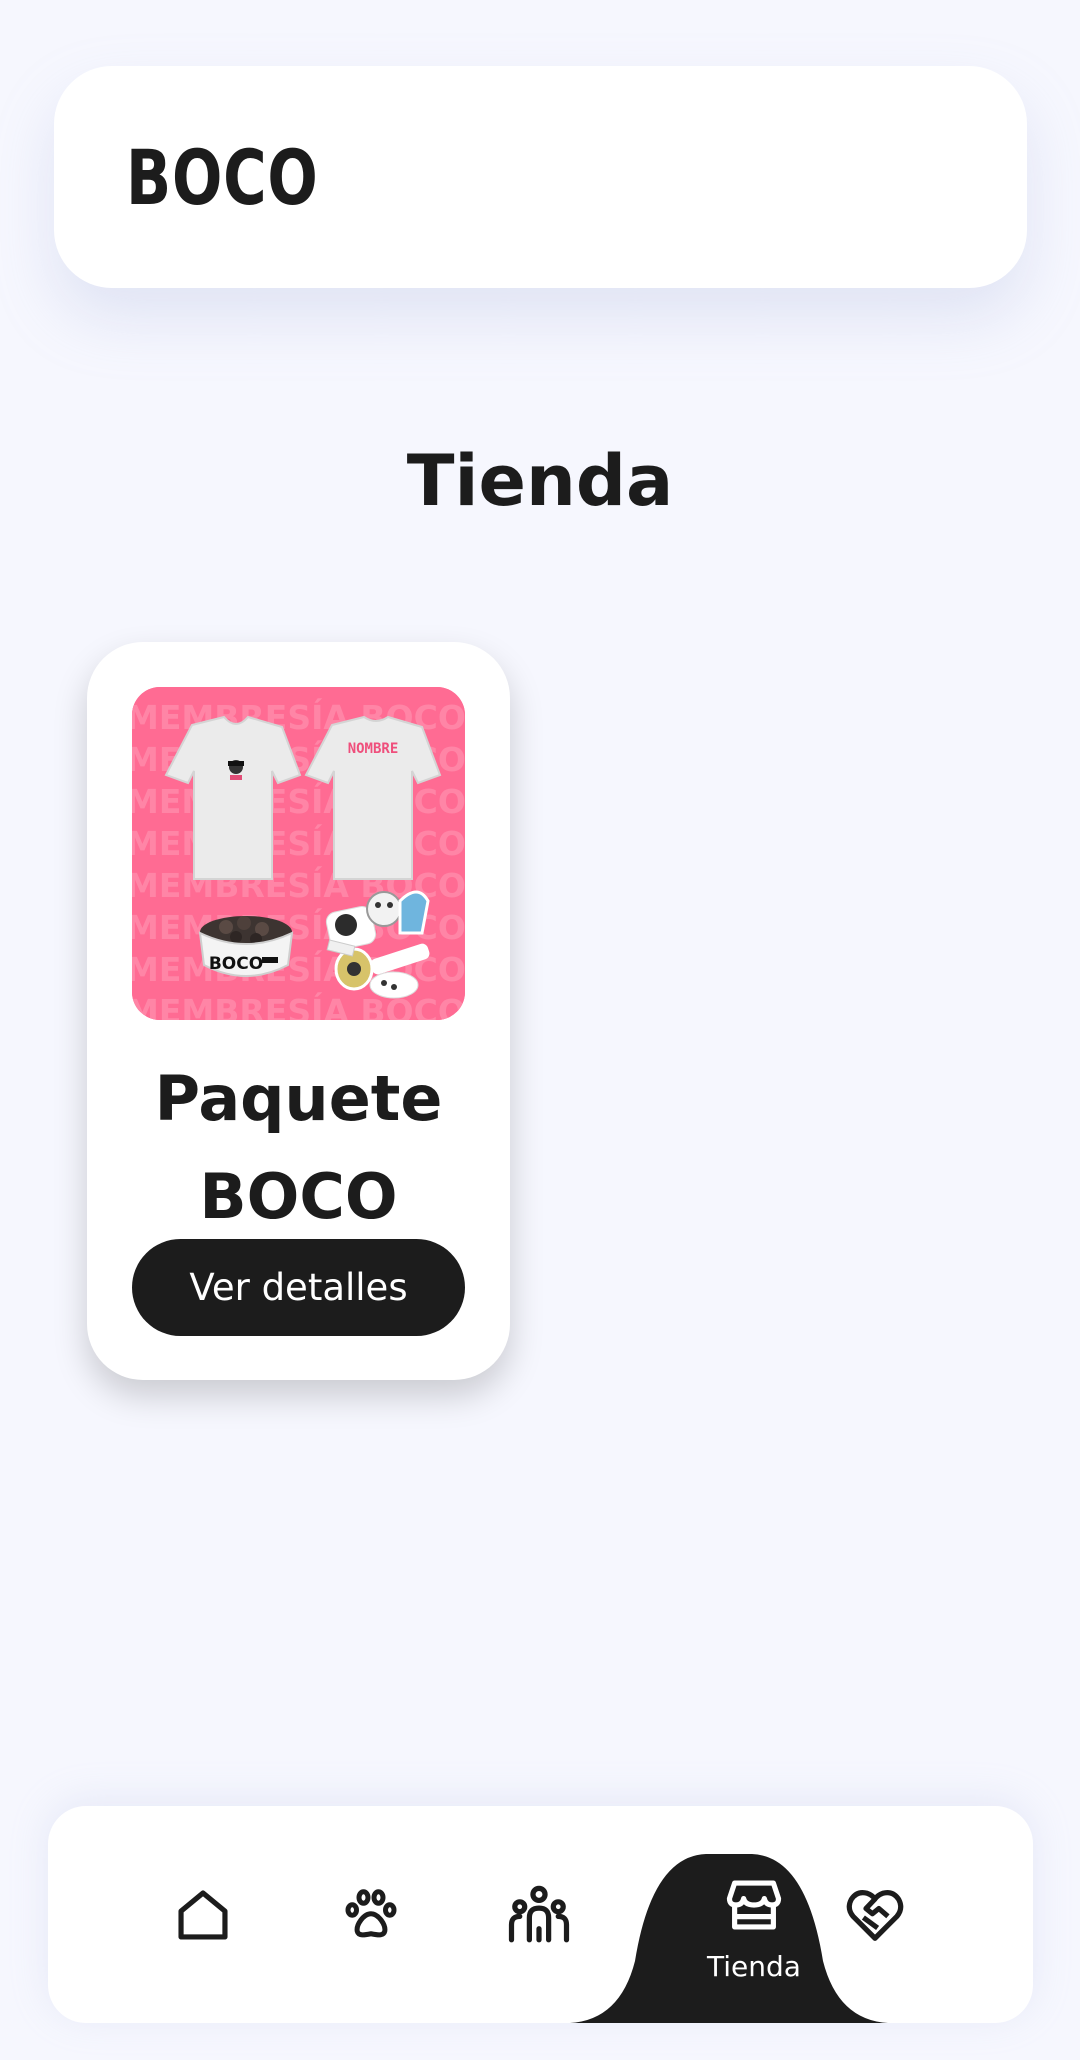  I want to click on paw-icon, so click(371, 1912).